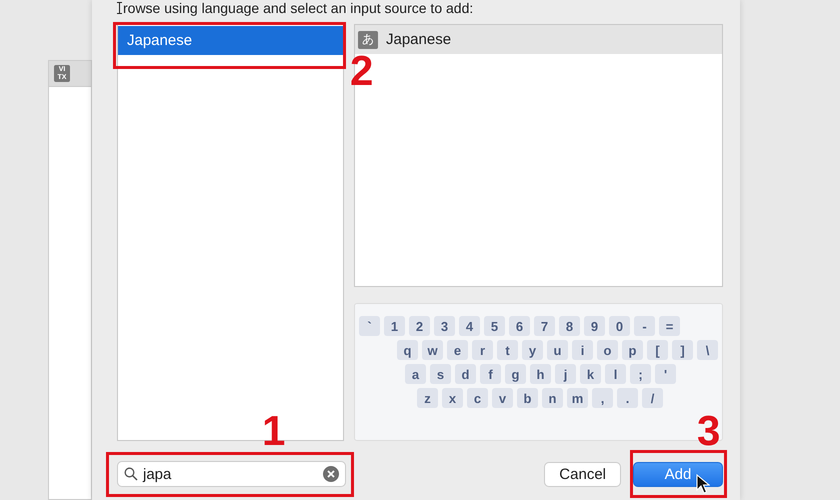 This screenshot has width=840, height=500. What do you see at coordinates (457, 350) in the screenshot?
I see `keyboard-key: e` at bounding box center [457, 350].